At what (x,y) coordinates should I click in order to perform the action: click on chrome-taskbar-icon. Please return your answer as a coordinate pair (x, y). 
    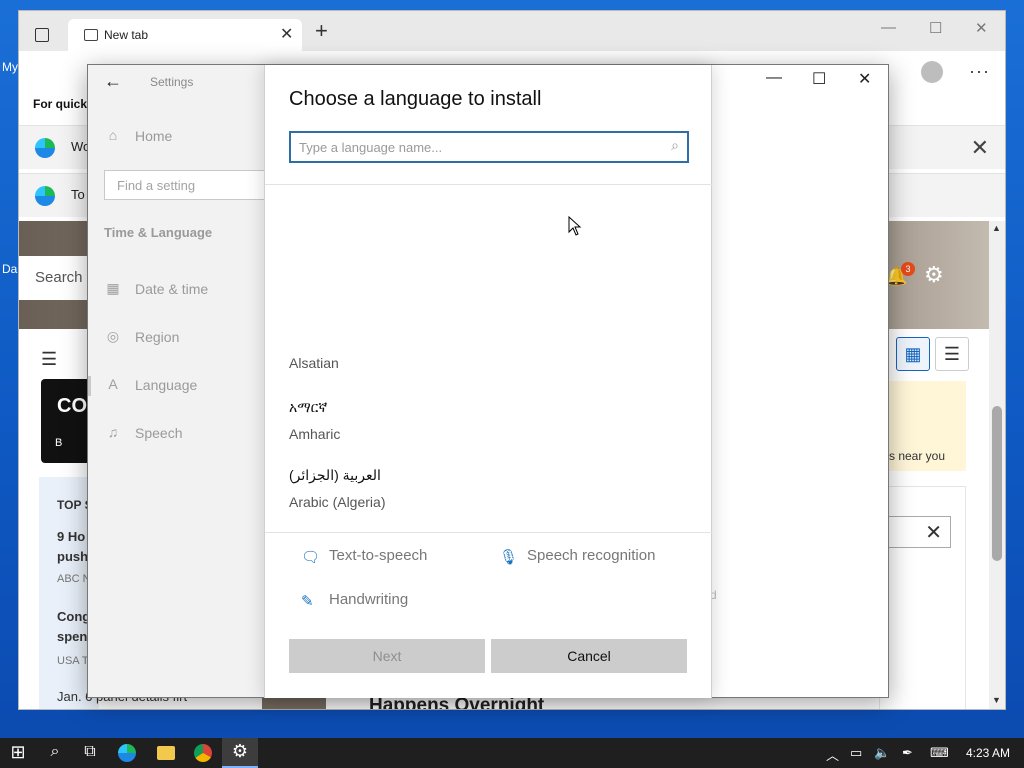
    Looking at the image, I should click on (203, 753).